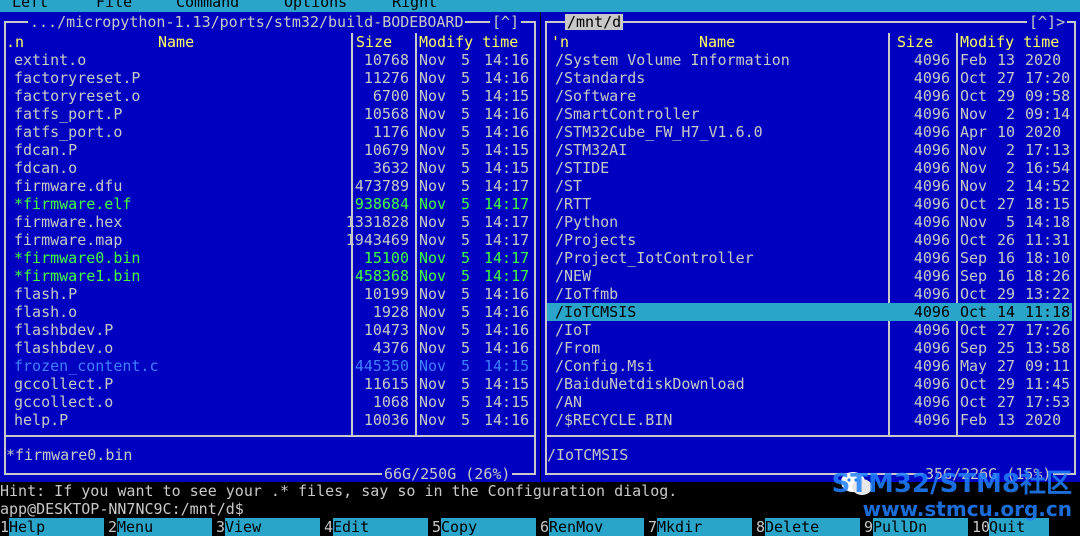 The image size is (1080, 536). What do you see at coordinates (414, 5) in the screenshot?
I see `menu-right: Right` at bounding box center [414, 5].